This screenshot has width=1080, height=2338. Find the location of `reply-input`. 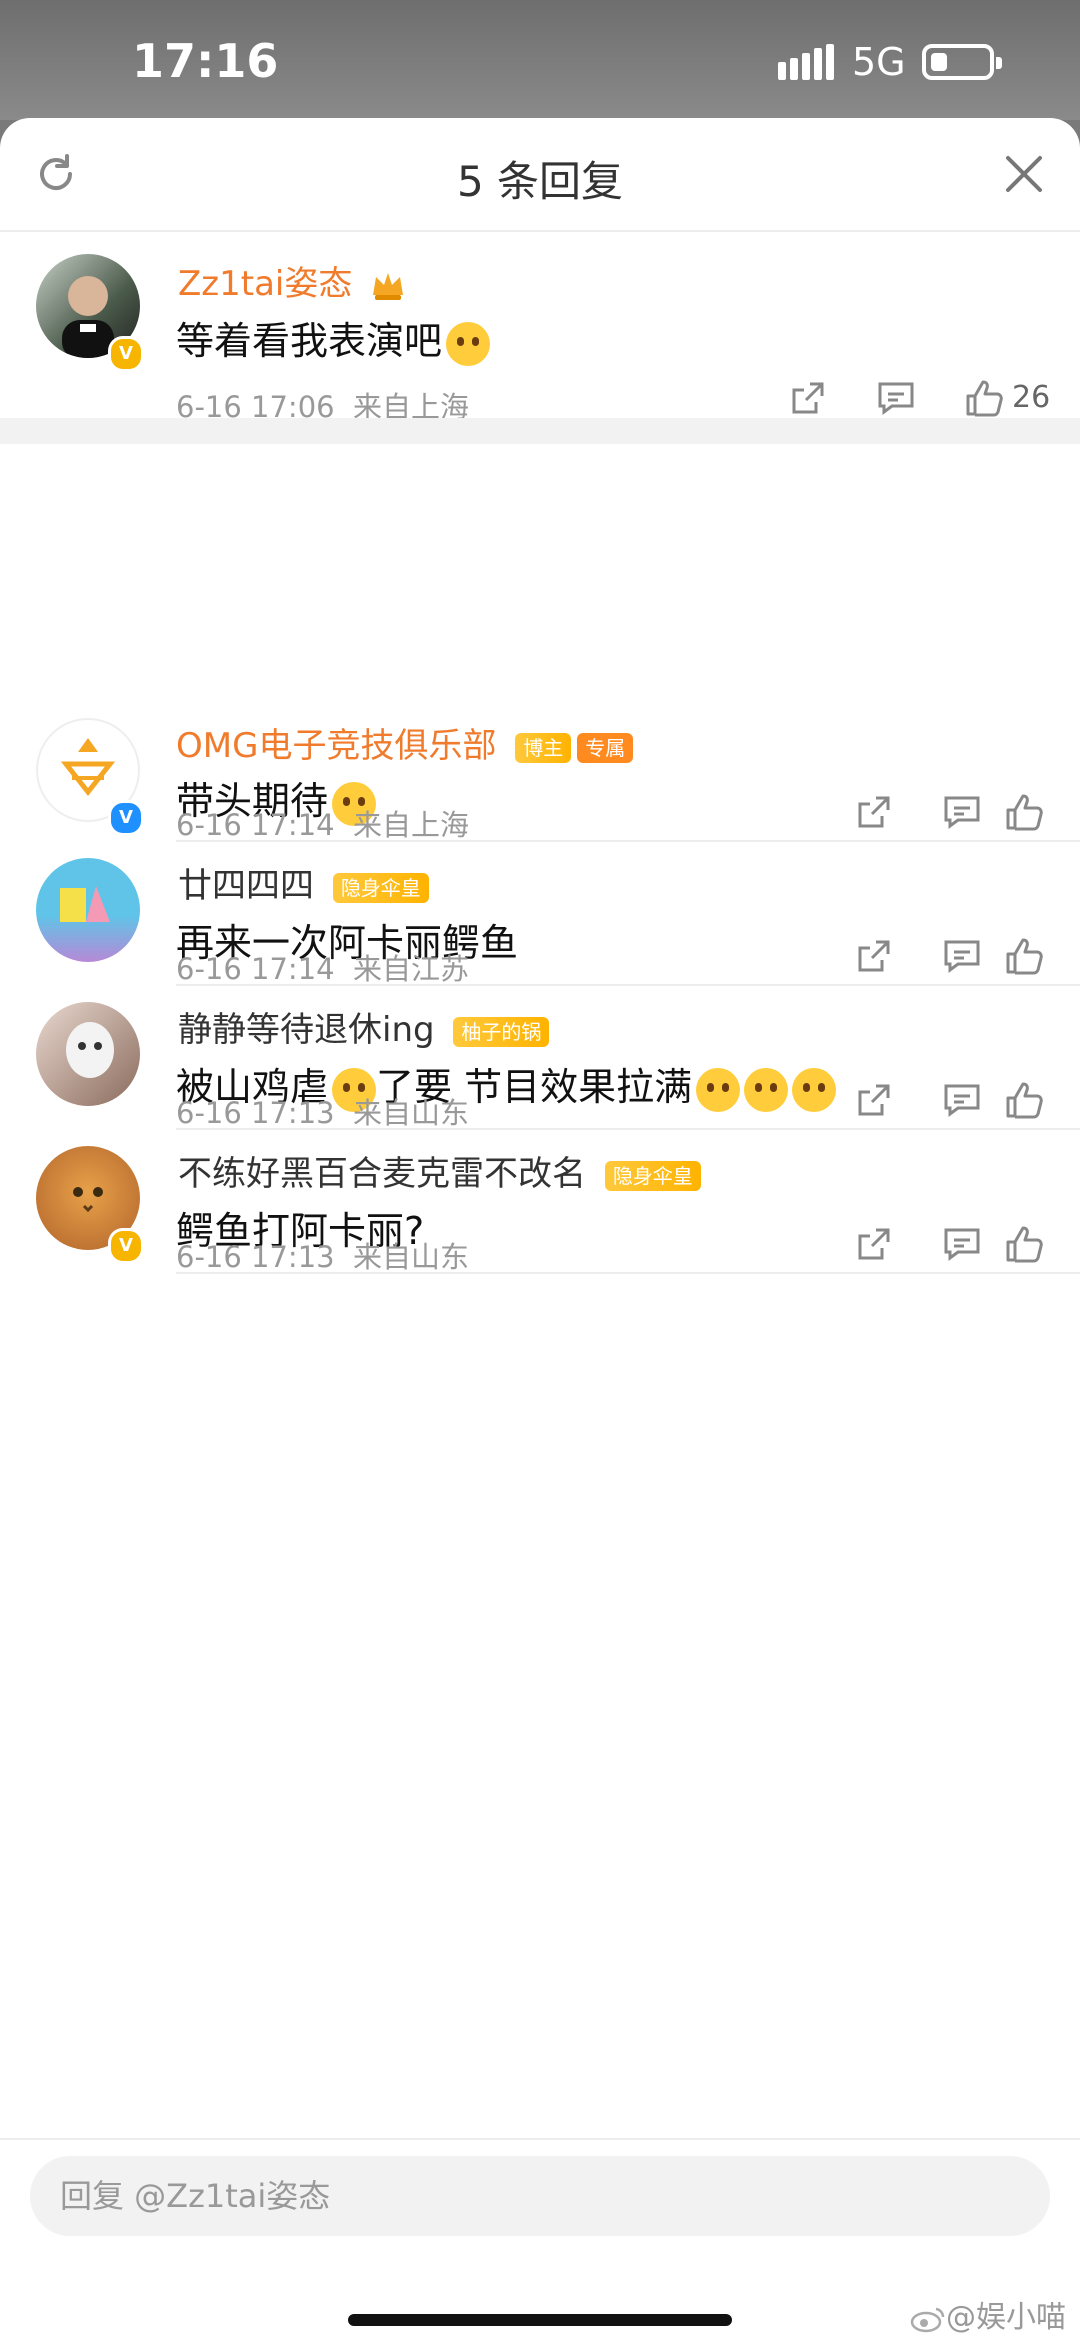

reply-input is located at coordinates (540, 2196).